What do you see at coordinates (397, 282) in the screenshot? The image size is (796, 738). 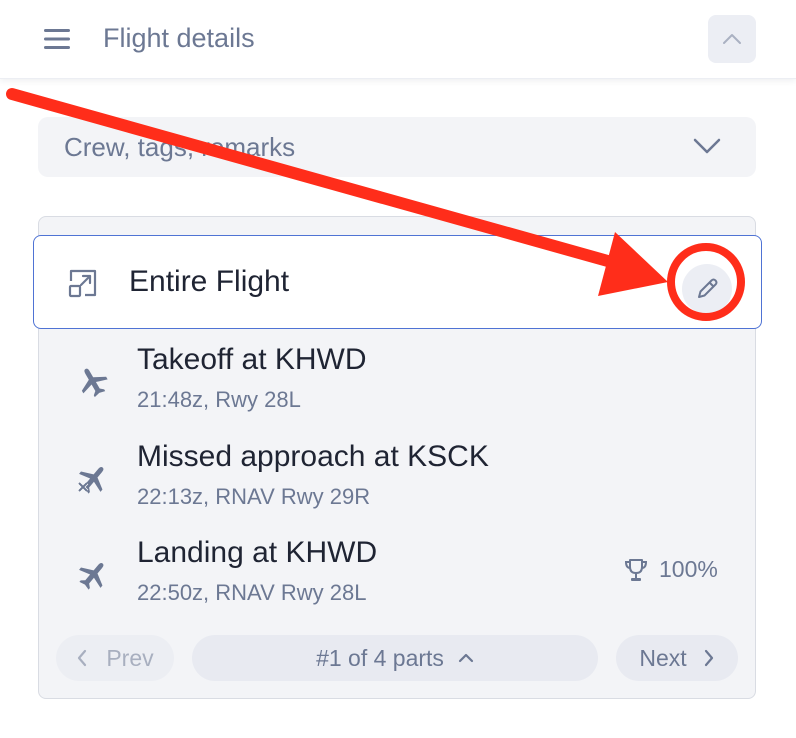 I see `entire-flight-row: Entire Flight` at bounding box center [397, 282].